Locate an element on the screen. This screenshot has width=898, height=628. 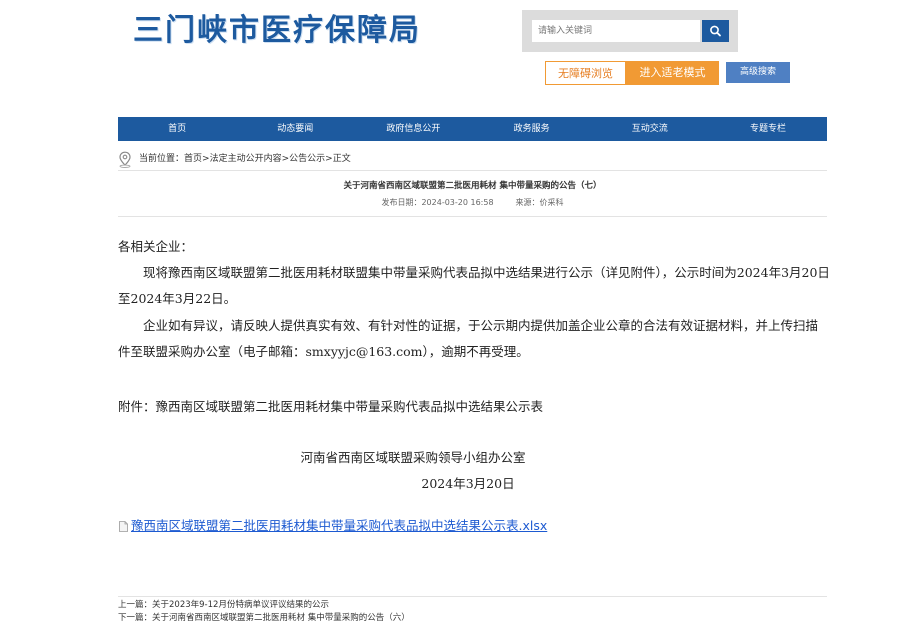
signature-office: 河南省西南区域联盟采购领导小组办公室 is located at coordinates (413, 457).